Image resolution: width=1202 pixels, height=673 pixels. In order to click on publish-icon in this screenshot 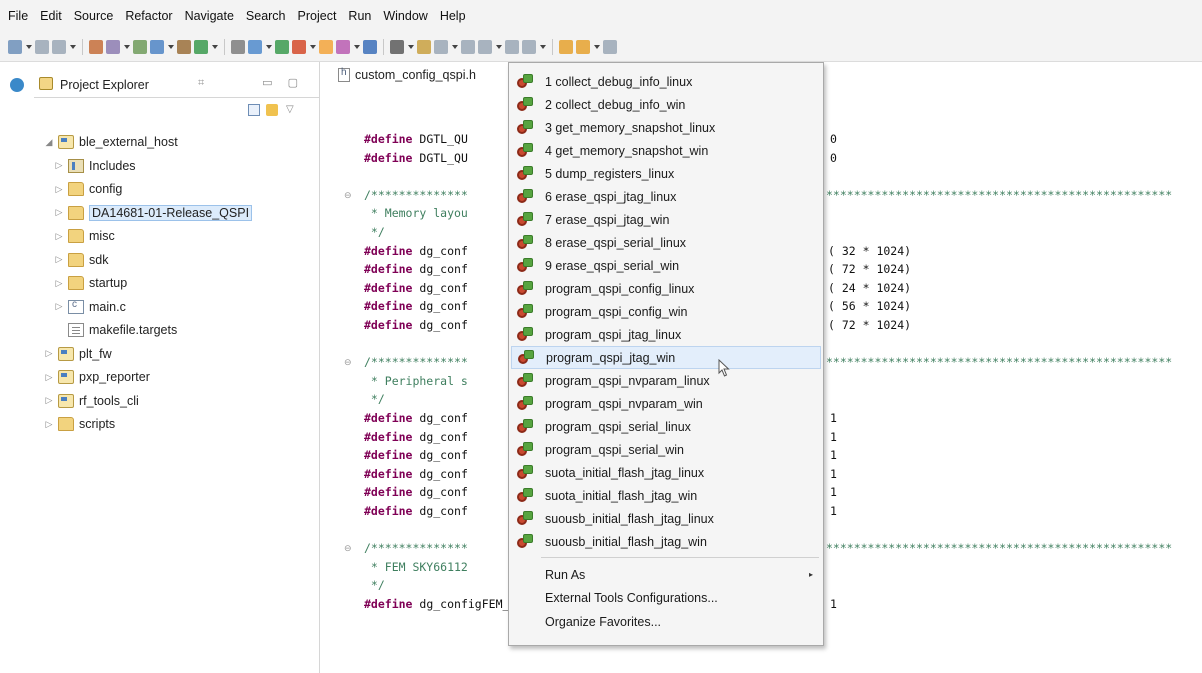, I will do `click(140, 46)`.